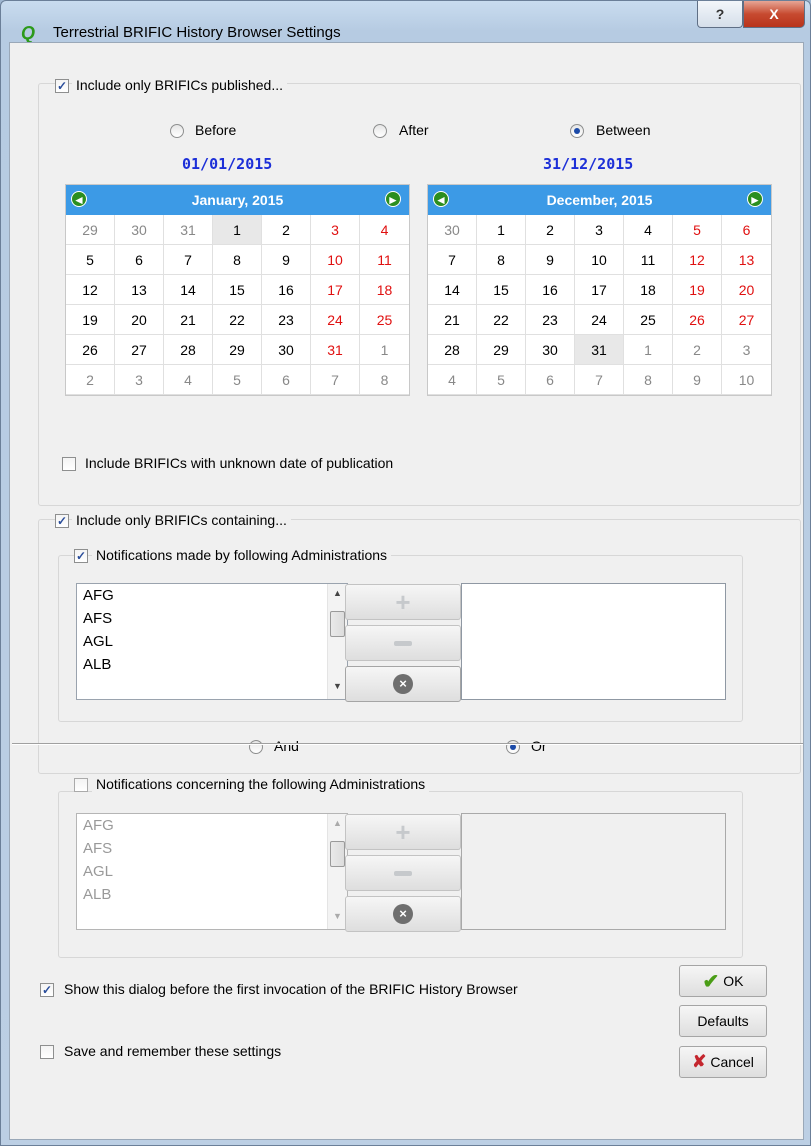  Describe the element at coordinates (139, 320) in the screenshot. I see `calendar-day: 20` at that location.